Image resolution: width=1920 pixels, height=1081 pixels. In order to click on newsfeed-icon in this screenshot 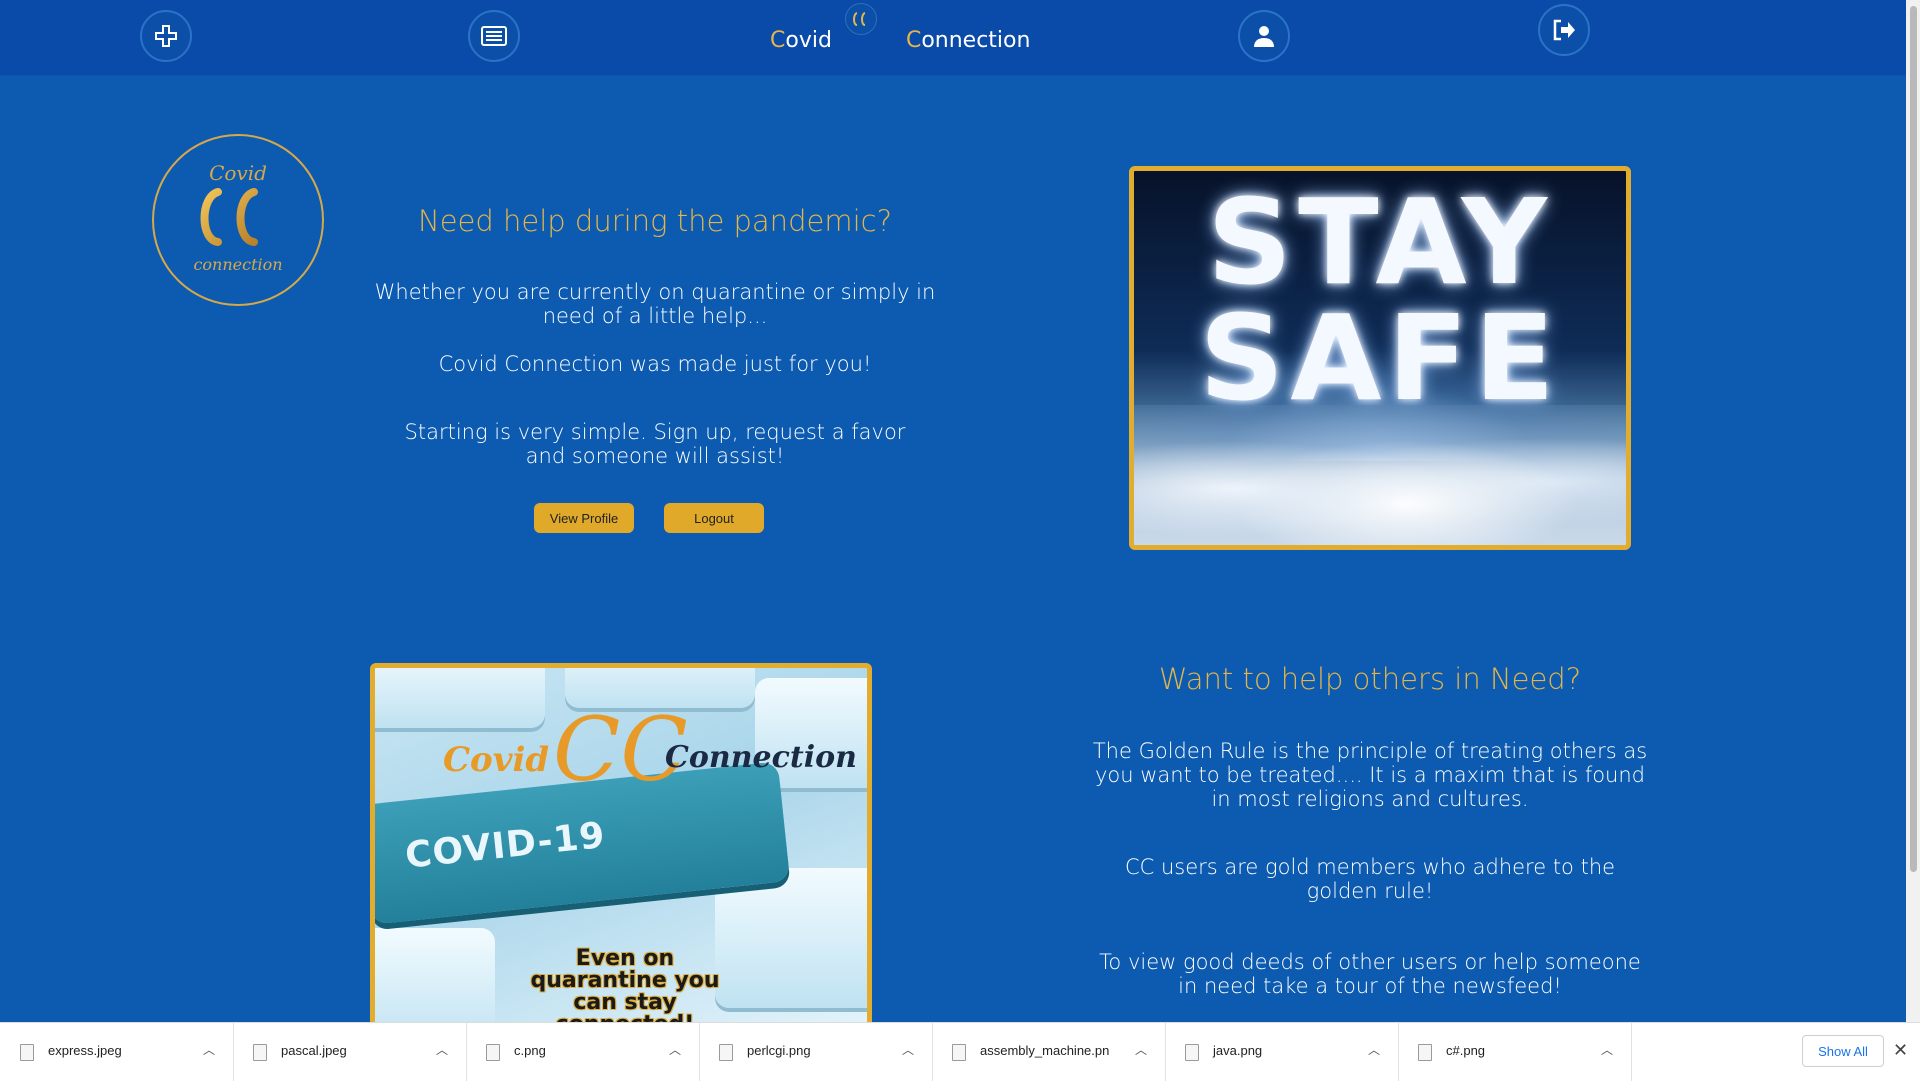, I will do `click(494, 36)`.